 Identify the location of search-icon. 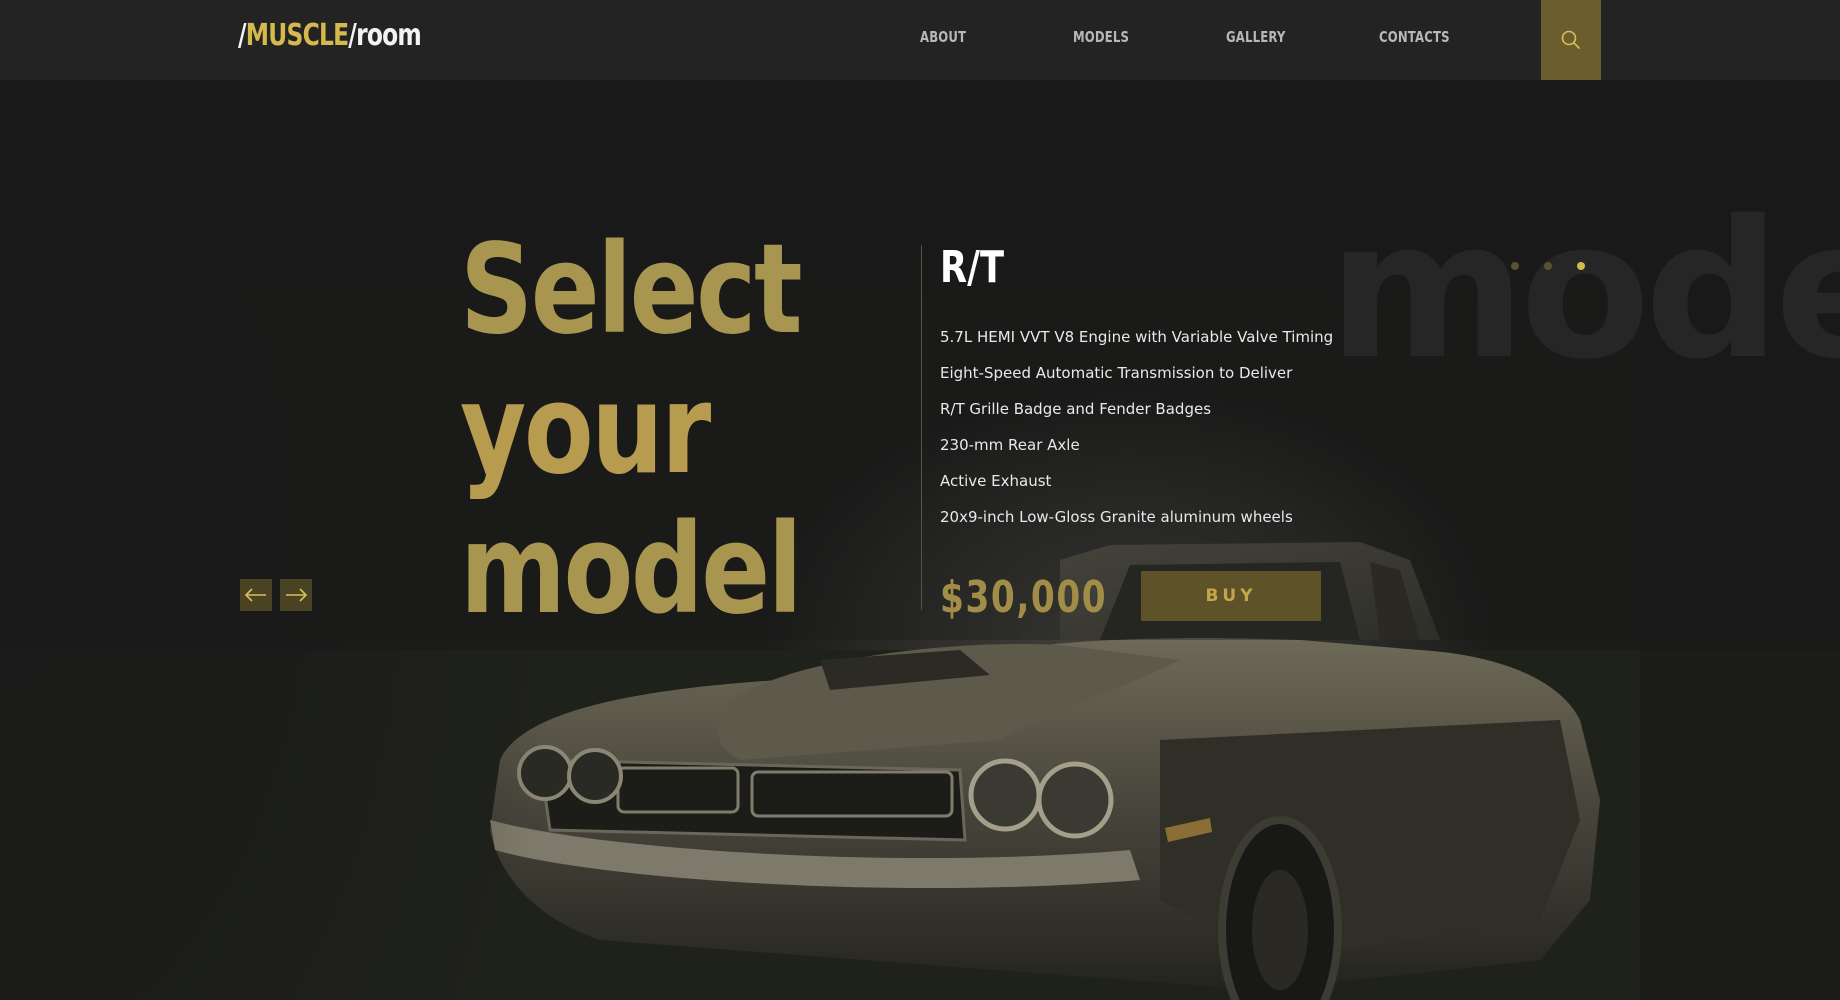
(1570, 39).